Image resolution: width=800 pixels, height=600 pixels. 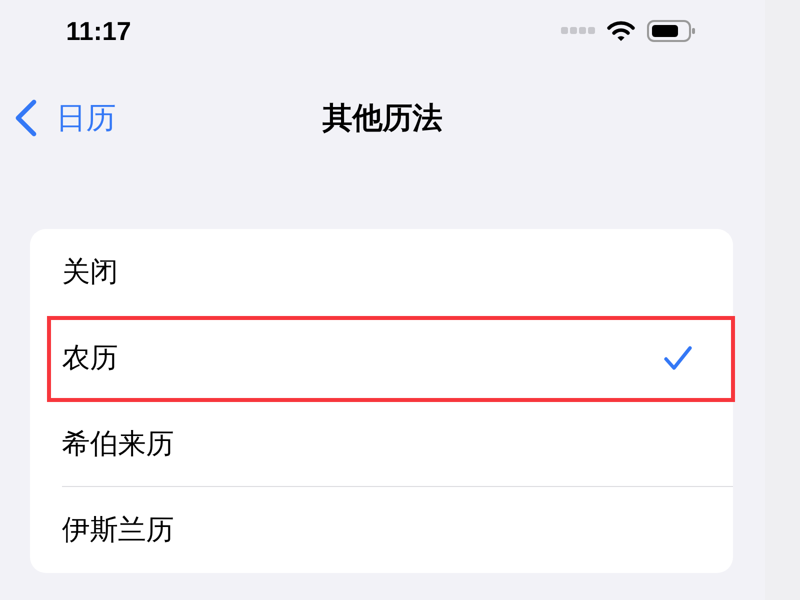 I want to click on back-button: 日历, so click(x=65, y=118).